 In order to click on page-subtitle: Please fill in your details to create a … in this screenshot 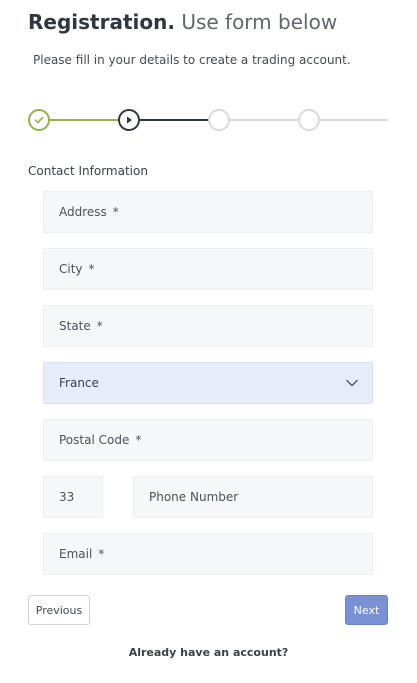, I will do `click(192, 60)`.